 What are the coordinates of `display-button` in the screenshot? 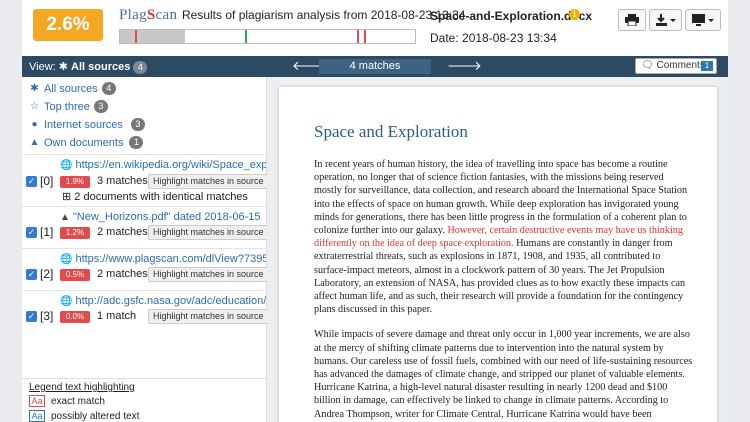 It's located at (703, 20).